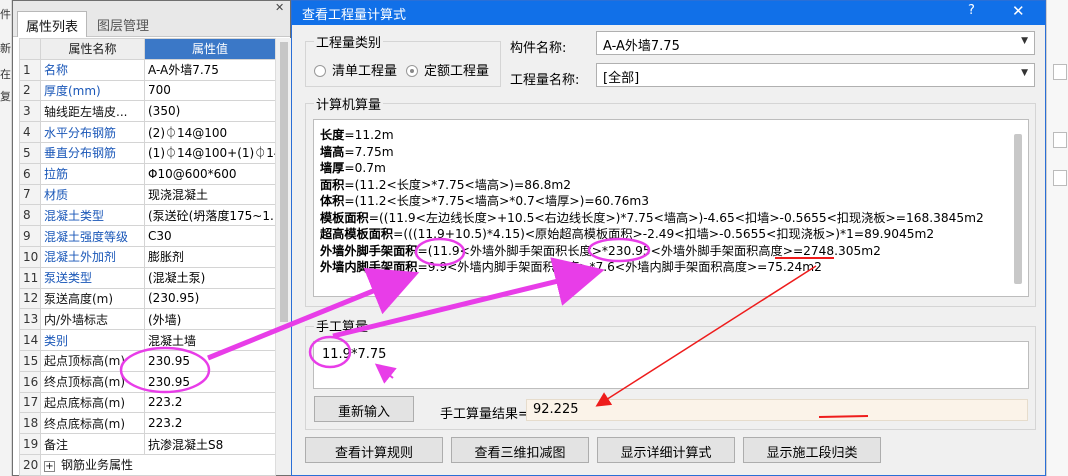 The image size is (1068, 476). Describe the element at coordinates (92, 49) in the screenshot. I see `column-header-name: 属性名称` at that location.